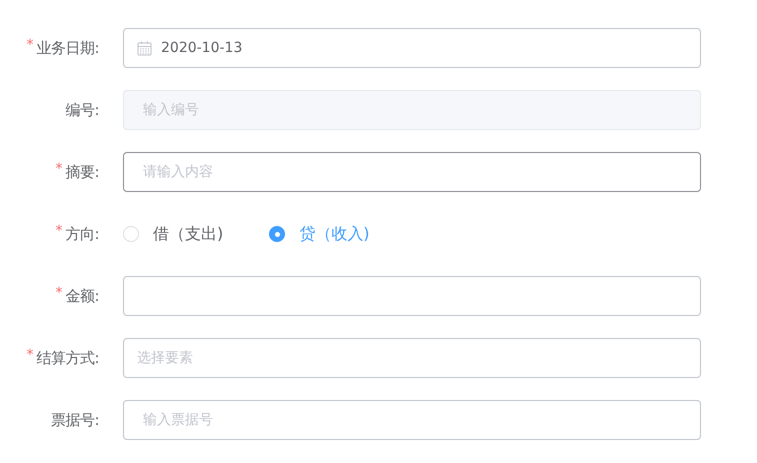 This screenshot has width=757, height=463. Describe the element at coordinates (67, 358) in the screenshot. I see `field-label: 结算方式:` at that location.